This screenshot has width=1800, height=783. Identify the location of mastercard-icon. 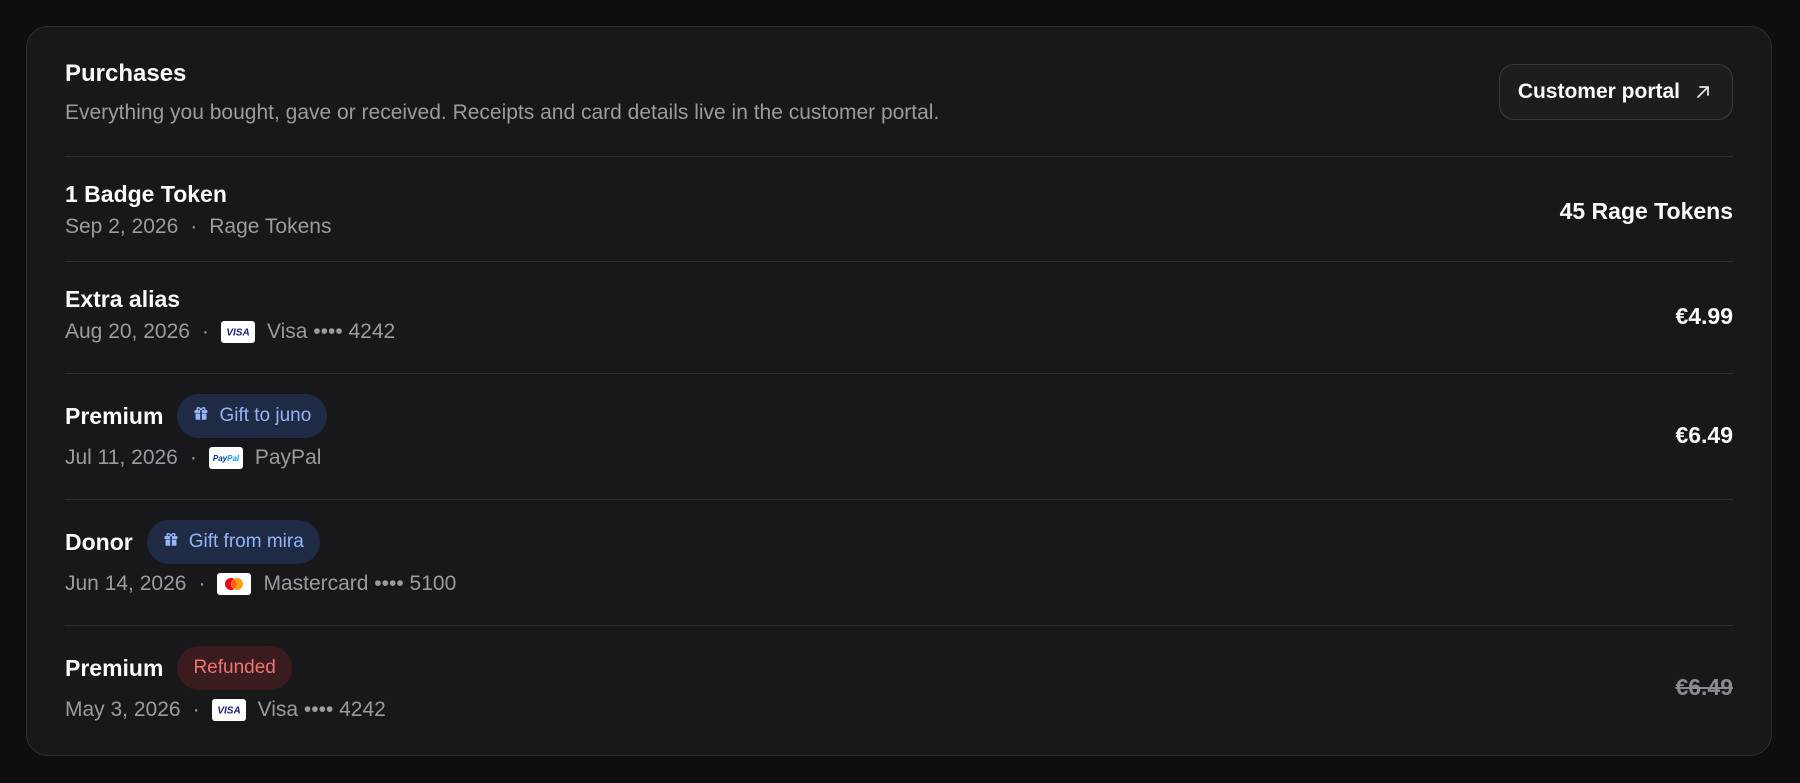
(234, 584).